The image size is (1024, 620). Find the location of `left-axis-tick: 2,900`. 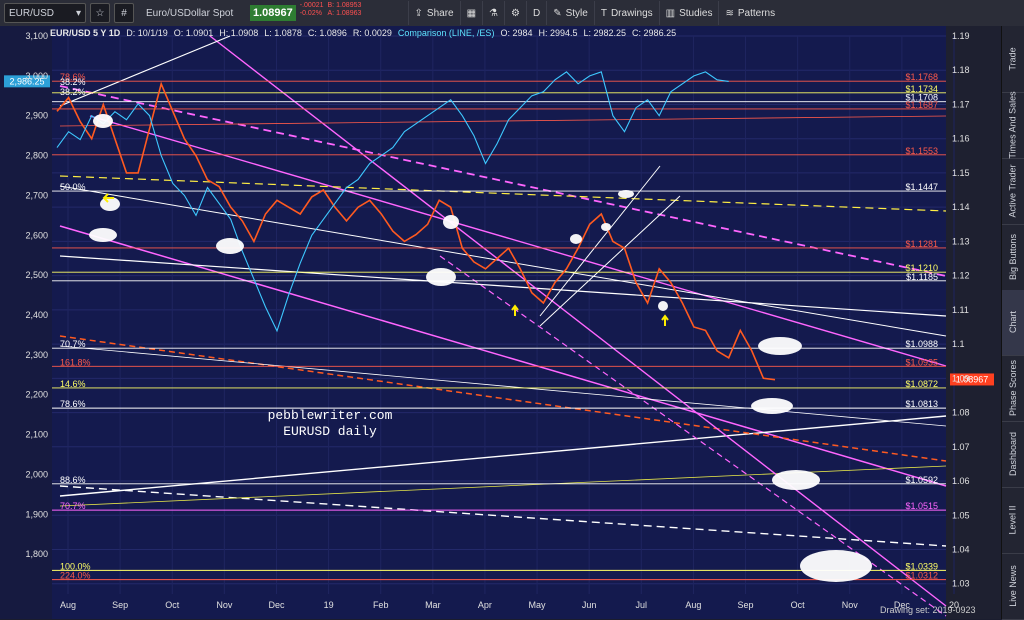

left-axis-tick: 2,900 is located at coordinates (36, 116).